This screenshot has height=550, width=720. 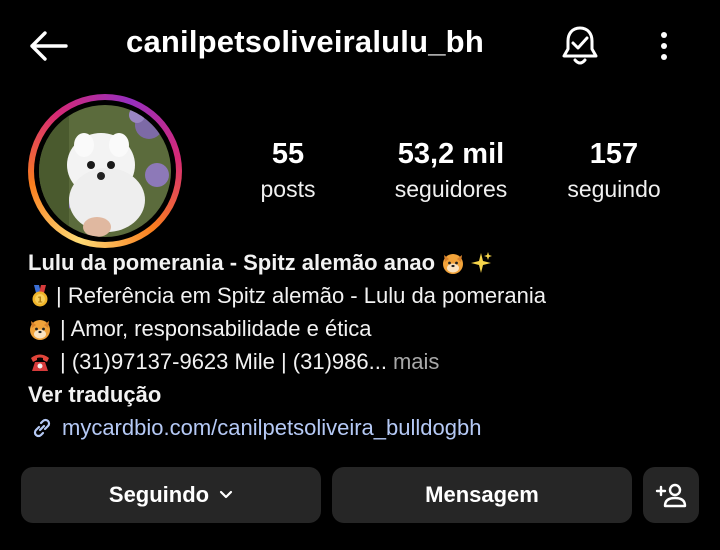 I want to click on story-ring-avatar, so click(x=105, y=171).